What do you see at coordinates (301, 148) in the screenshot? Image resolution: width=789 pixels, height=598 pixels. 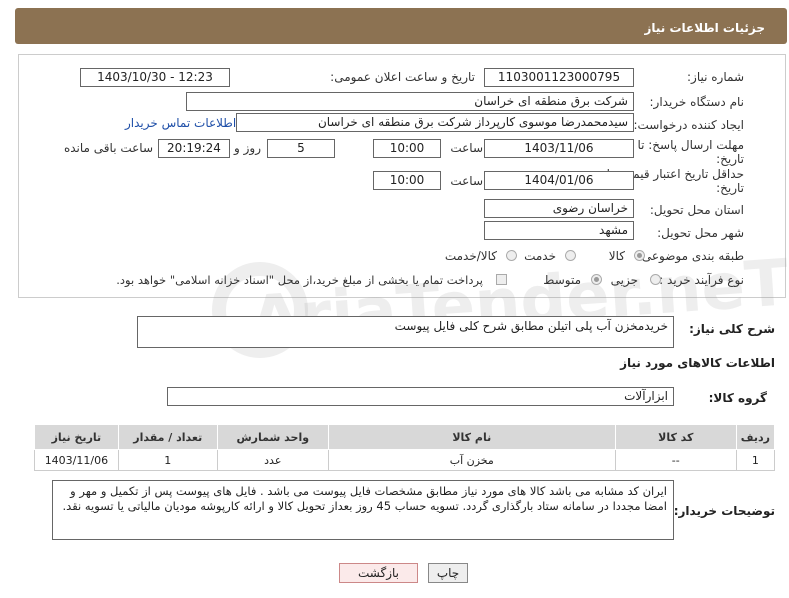 I see `remaining-days-field: 5` at bounding box center [301, 148].